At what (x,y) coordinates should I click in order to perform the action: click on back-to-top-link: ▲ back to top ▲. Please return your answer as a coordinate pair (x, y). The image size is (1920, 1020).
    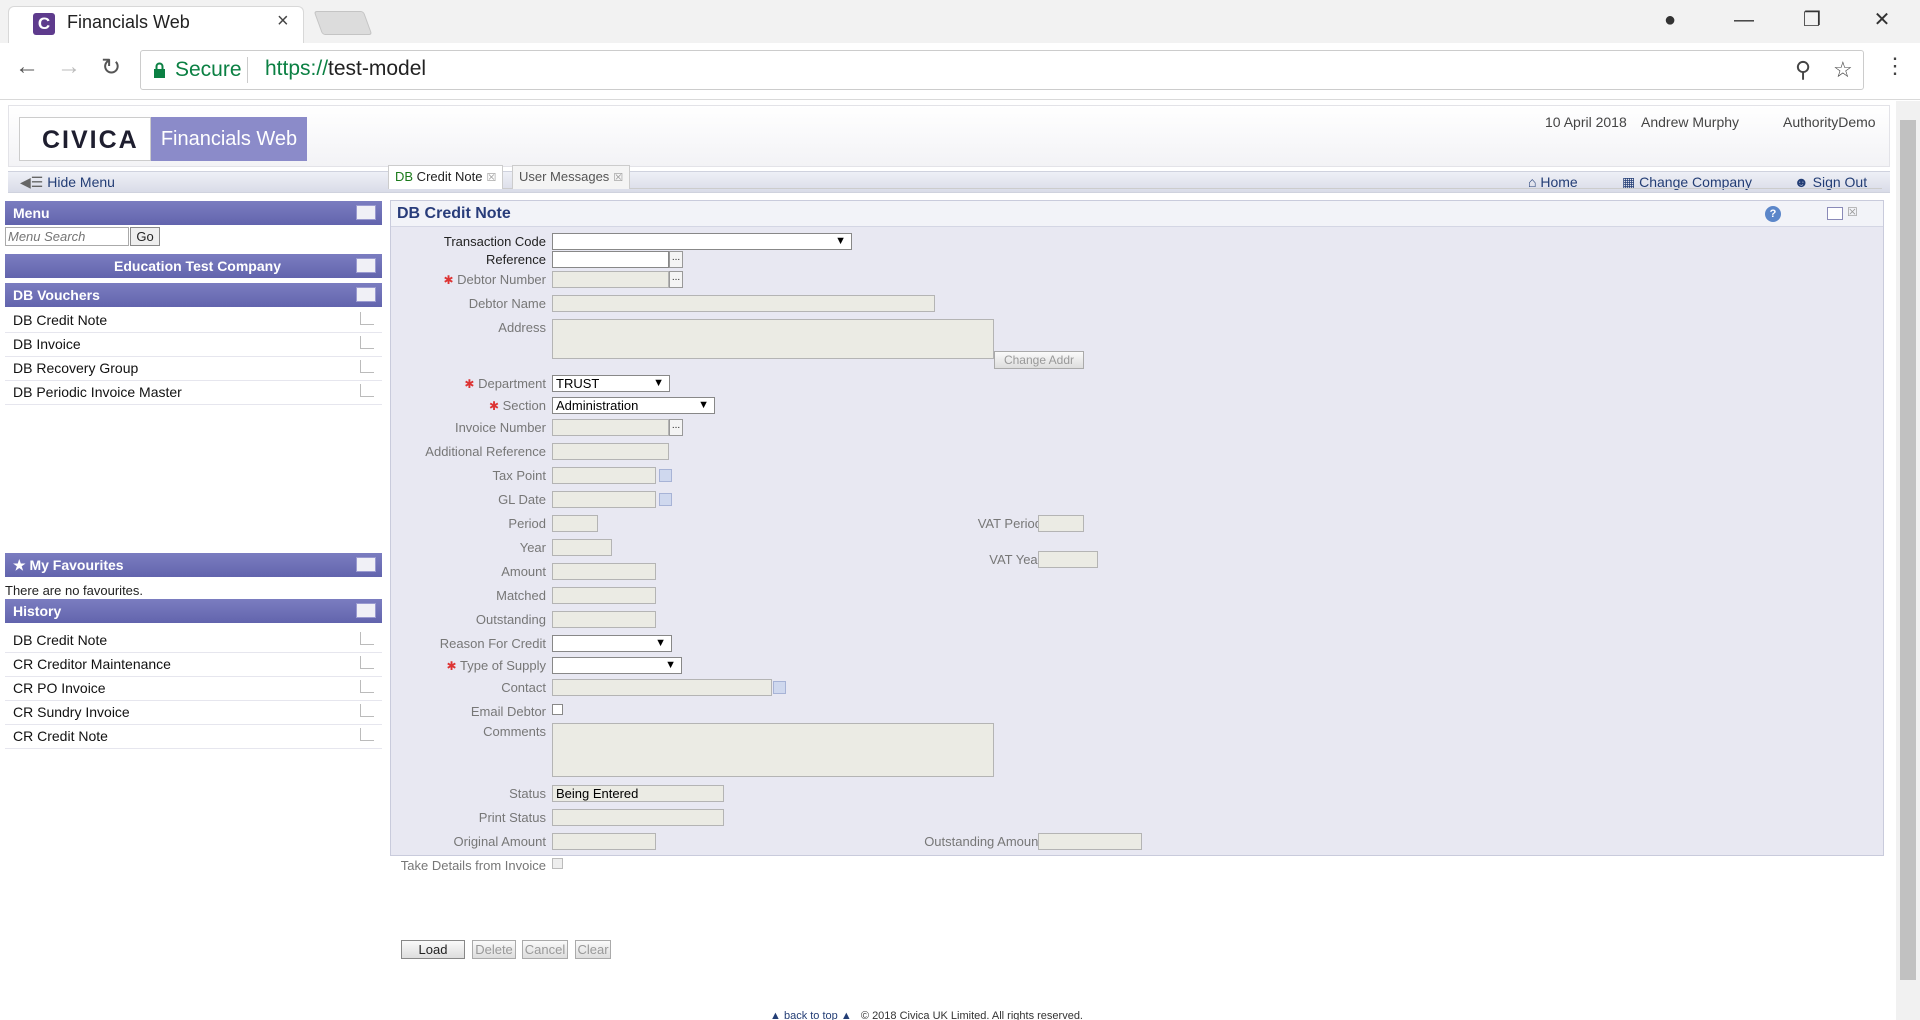
    Looking at the image, I should click on (811, 1015).